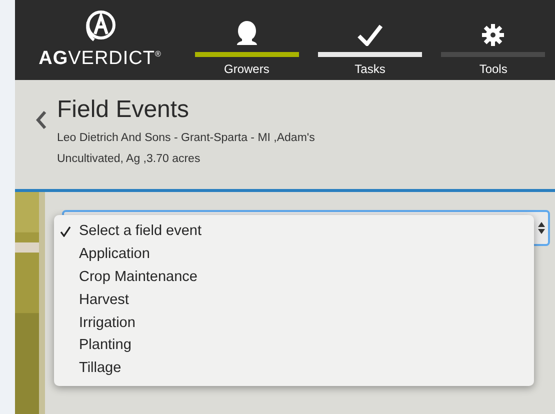  I want to click on brand-name: AGVERDICT$^{®}$, so click(100, 59).